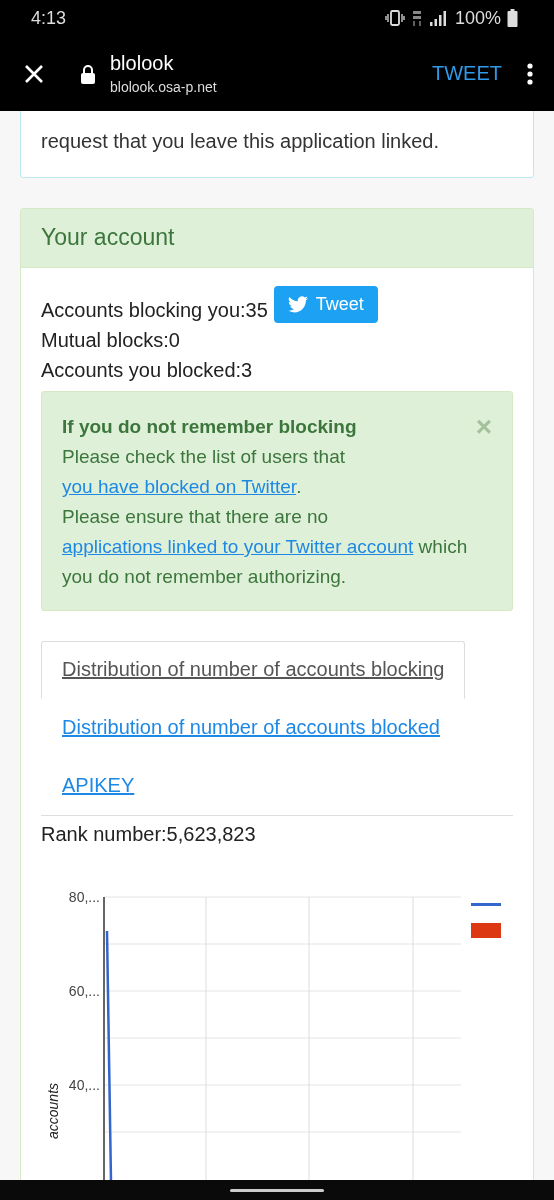  Describe the element at coordinates (164, 87) in the screenshot. I see `page-url: blolook.osa-p.net` at that location.